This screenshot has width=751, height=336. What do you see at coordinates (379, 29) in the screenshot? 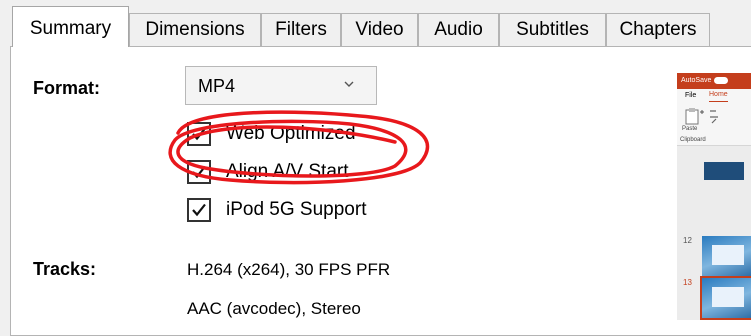
I see `tab-video: Video` at bounding box center [379, 29].